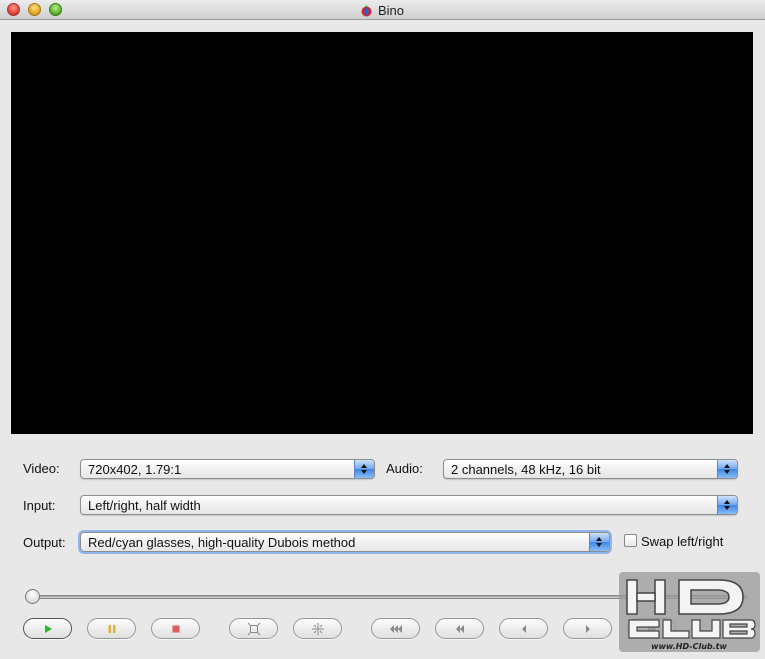  I want to click on video-stream-value: 720x402, 1.79:1, so click(135, 469).